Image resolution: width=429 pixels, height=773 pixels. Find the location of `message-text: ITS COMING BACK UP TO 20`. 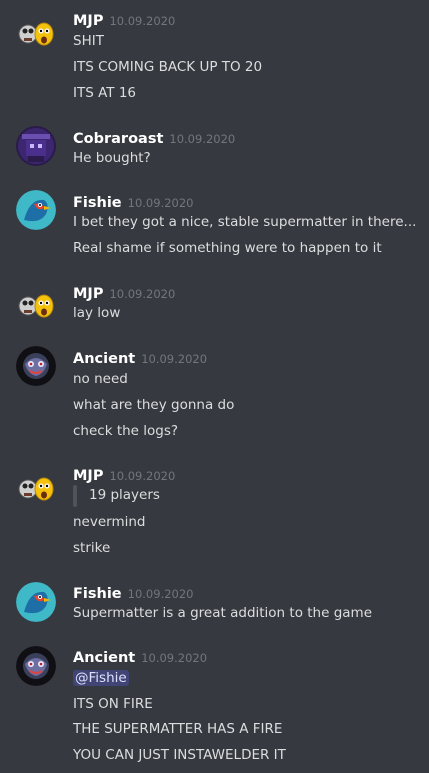

message-text: ITS COMING BACK UP TO 20 is located at coordinates (168, 67).